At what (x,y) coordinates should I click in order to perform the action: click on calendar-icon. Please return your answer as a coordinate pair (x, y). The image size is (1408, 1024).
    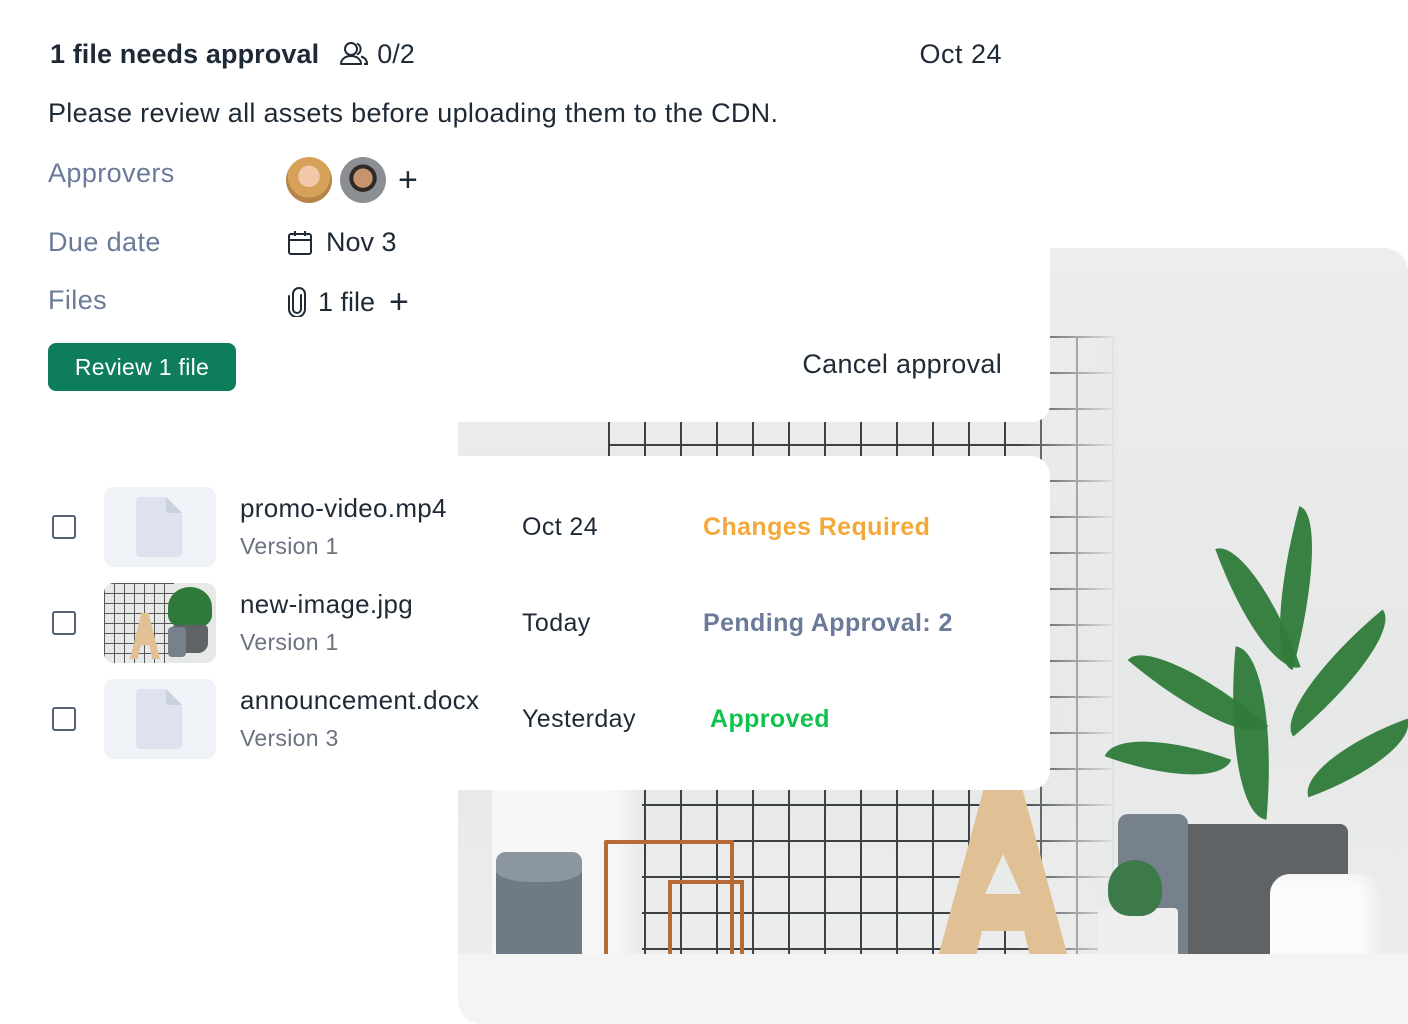
    Looking at the image, I should click on (300, 242).